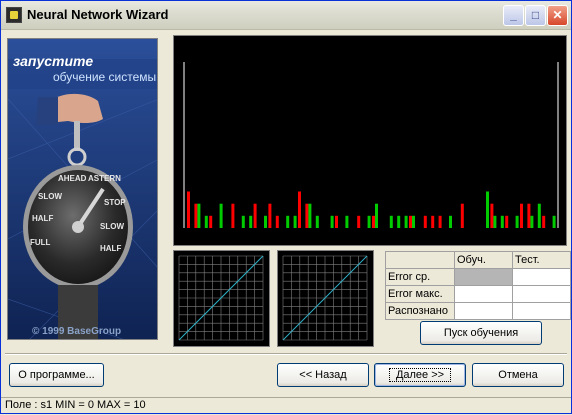  What do you see at coordinates (420, 260) in the screenshot?
I see `stats-corner` at bounding box center [420, 260].